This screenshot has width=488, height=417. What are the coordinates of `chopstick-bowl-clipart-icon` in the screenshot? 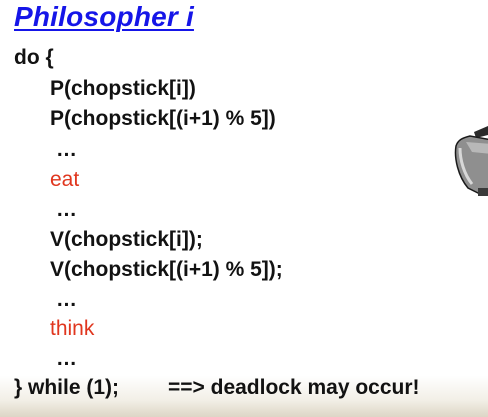 It's located at (471, 161).